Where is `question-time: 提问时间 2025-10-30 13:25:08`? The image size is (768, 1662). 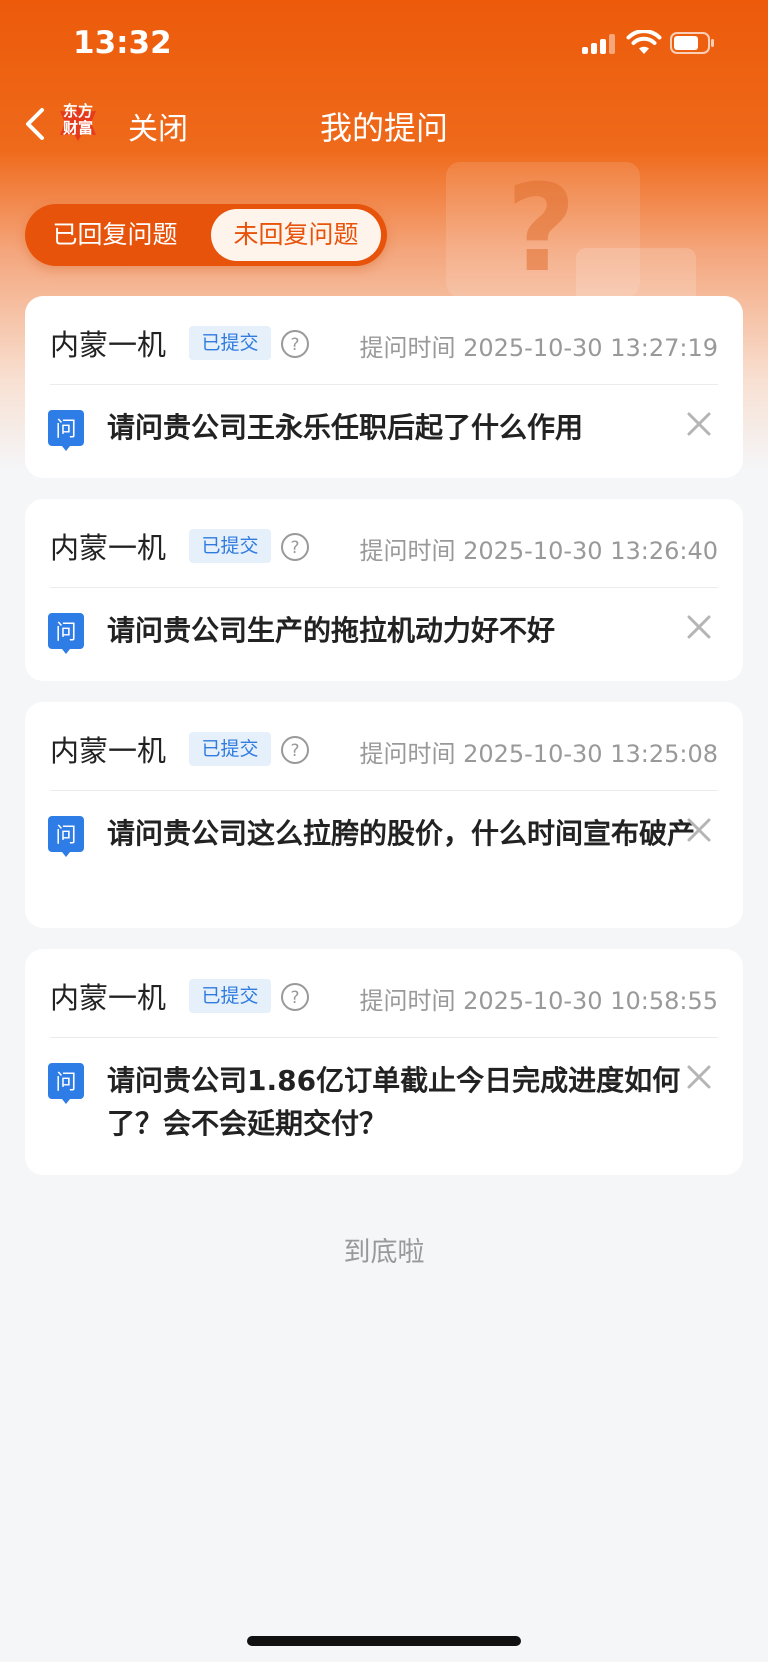
question-time: 提问时间 2025-10-30 13:25:08 is located at coordinates (538, 754).